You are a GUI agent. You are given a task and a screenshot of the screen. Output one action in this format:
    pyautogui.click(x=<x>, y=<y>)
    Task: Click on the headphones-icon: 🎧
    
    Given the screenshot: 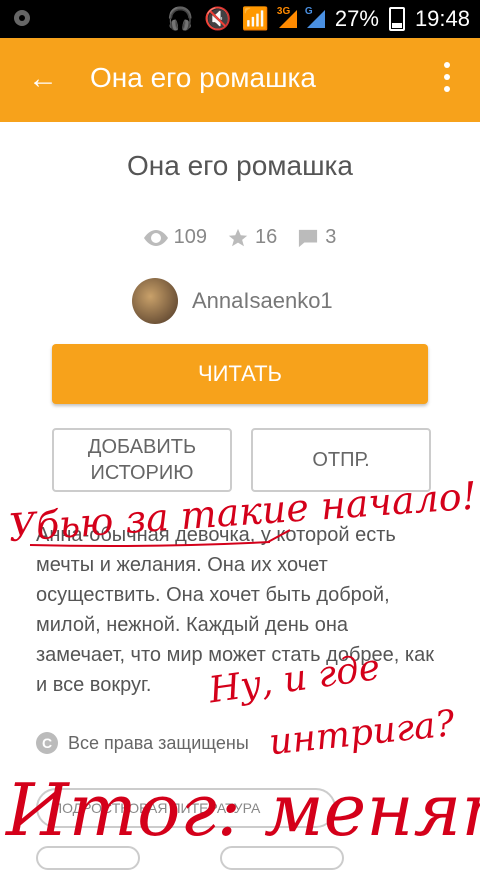 What is the action you would take?
    pyautogui.click(x=180, y=18)
    